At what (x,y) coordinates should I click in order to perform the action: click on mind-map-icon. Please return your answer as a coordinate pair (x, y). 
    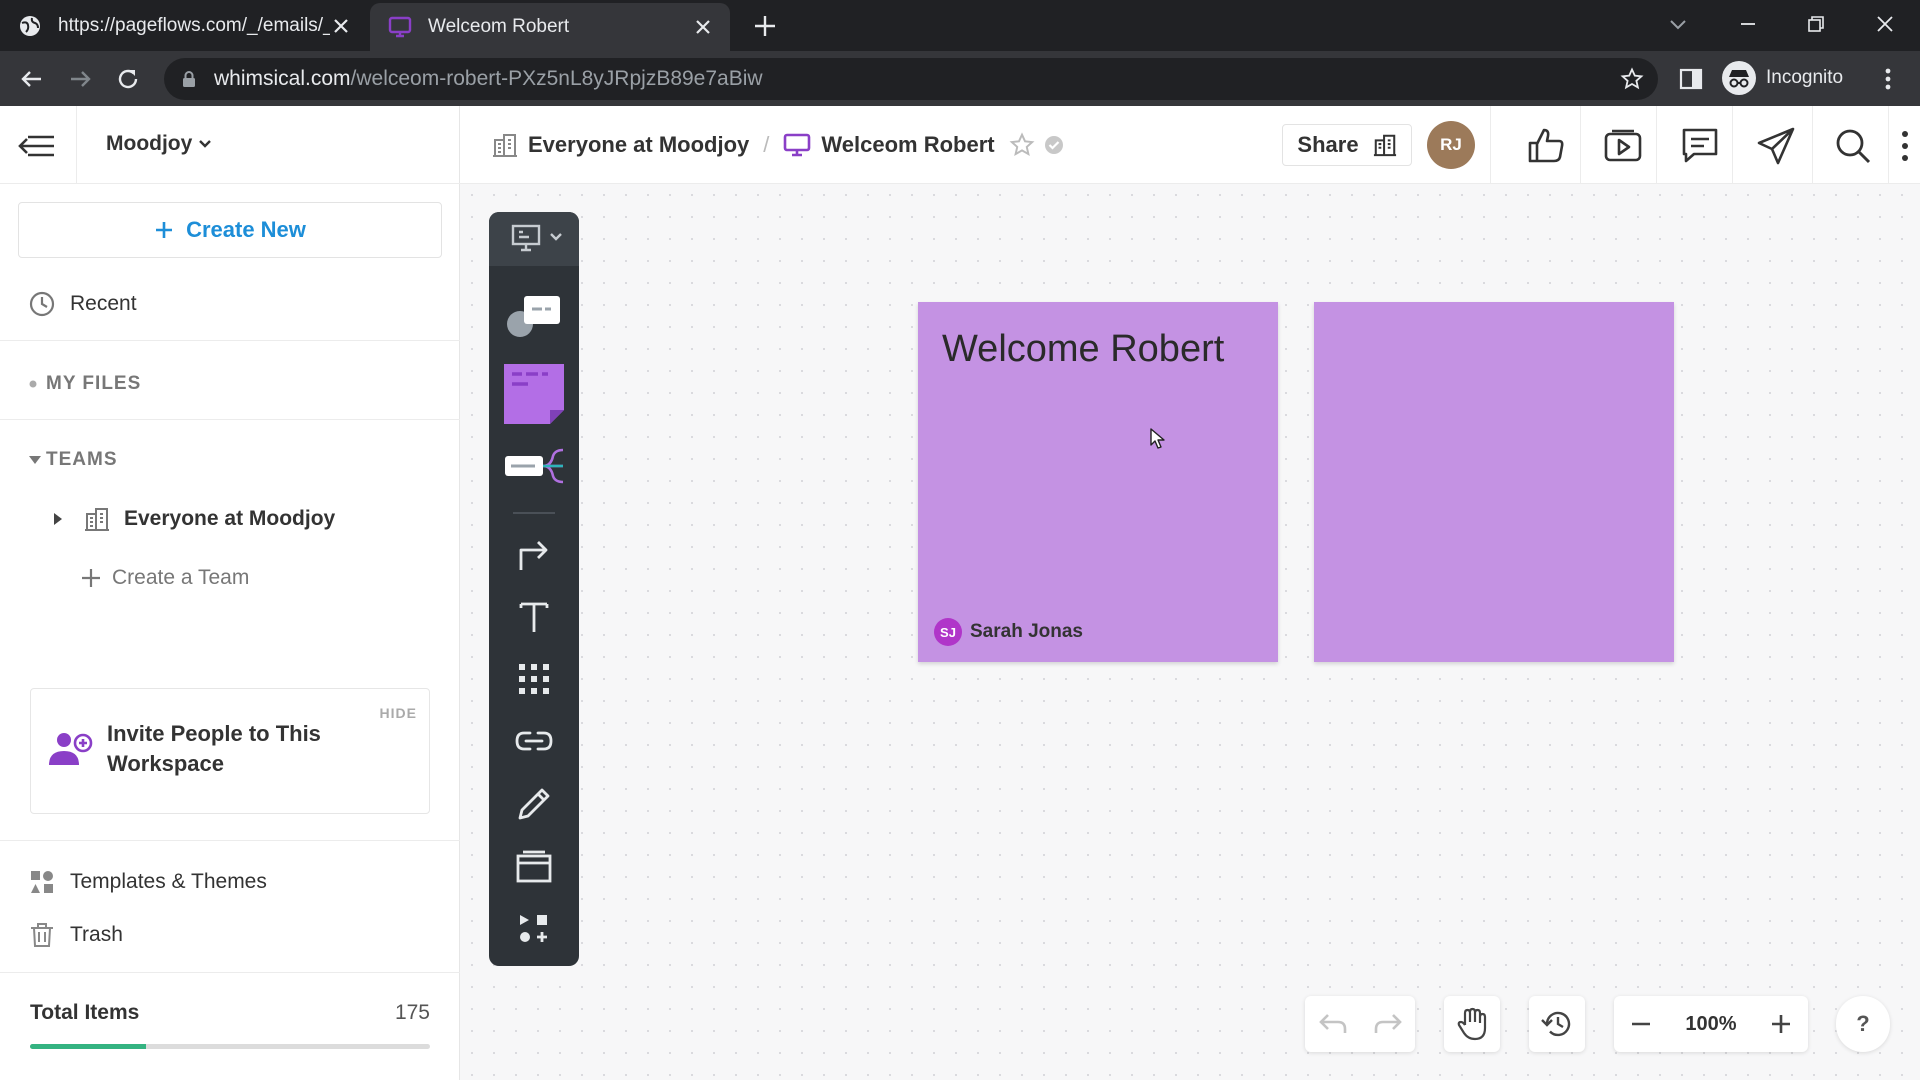
    Looking at the image, I should click on (534, 466).